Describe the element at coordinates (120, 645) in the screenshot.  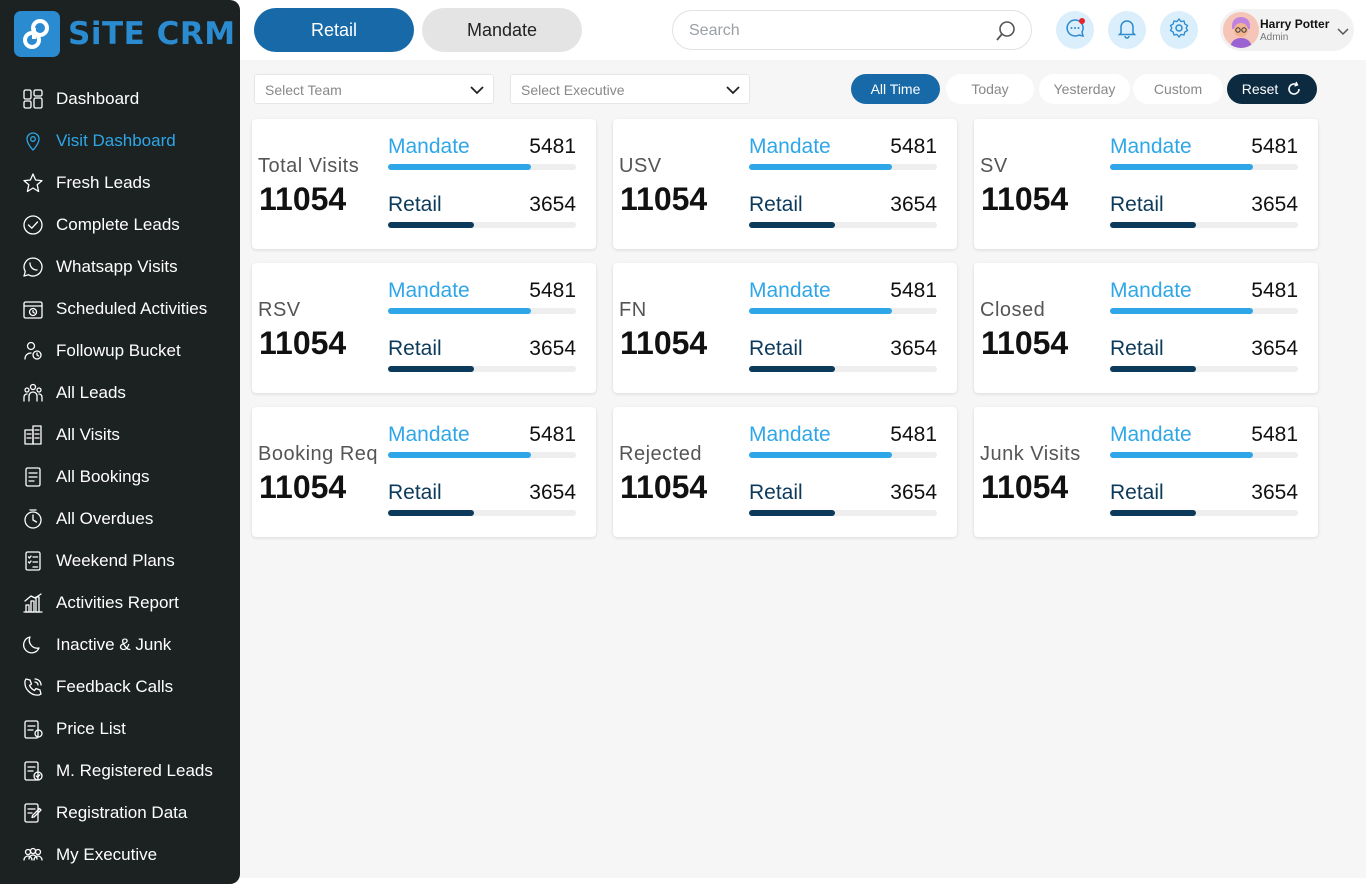
I see `sidebar-item-inactive-junk: Inactive & Junk` at that location.